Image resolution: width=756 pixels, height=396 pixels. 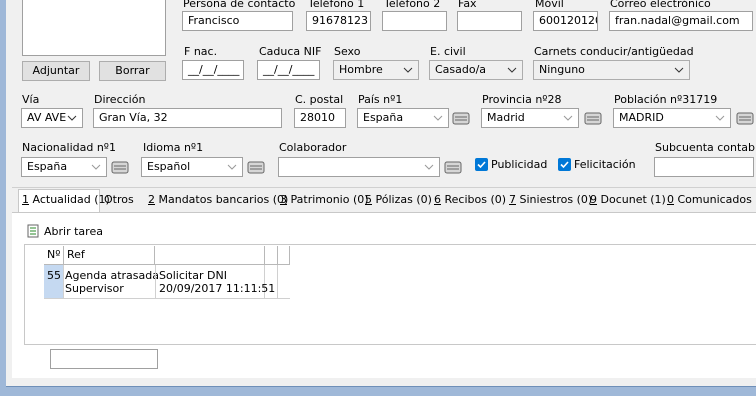 I want to click on fax-field, so click(x=489, y=21).